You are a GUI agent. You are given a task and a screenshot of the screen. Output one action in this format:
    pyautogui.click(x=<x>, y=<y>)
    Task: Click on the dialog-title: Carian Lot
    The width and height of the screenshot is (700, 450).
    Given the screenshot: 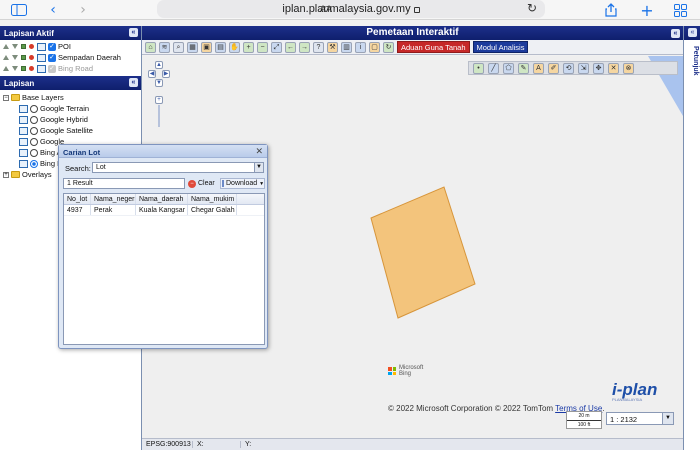 What is the action you would take?
    pyautogui.click(x=82, y=152)
    